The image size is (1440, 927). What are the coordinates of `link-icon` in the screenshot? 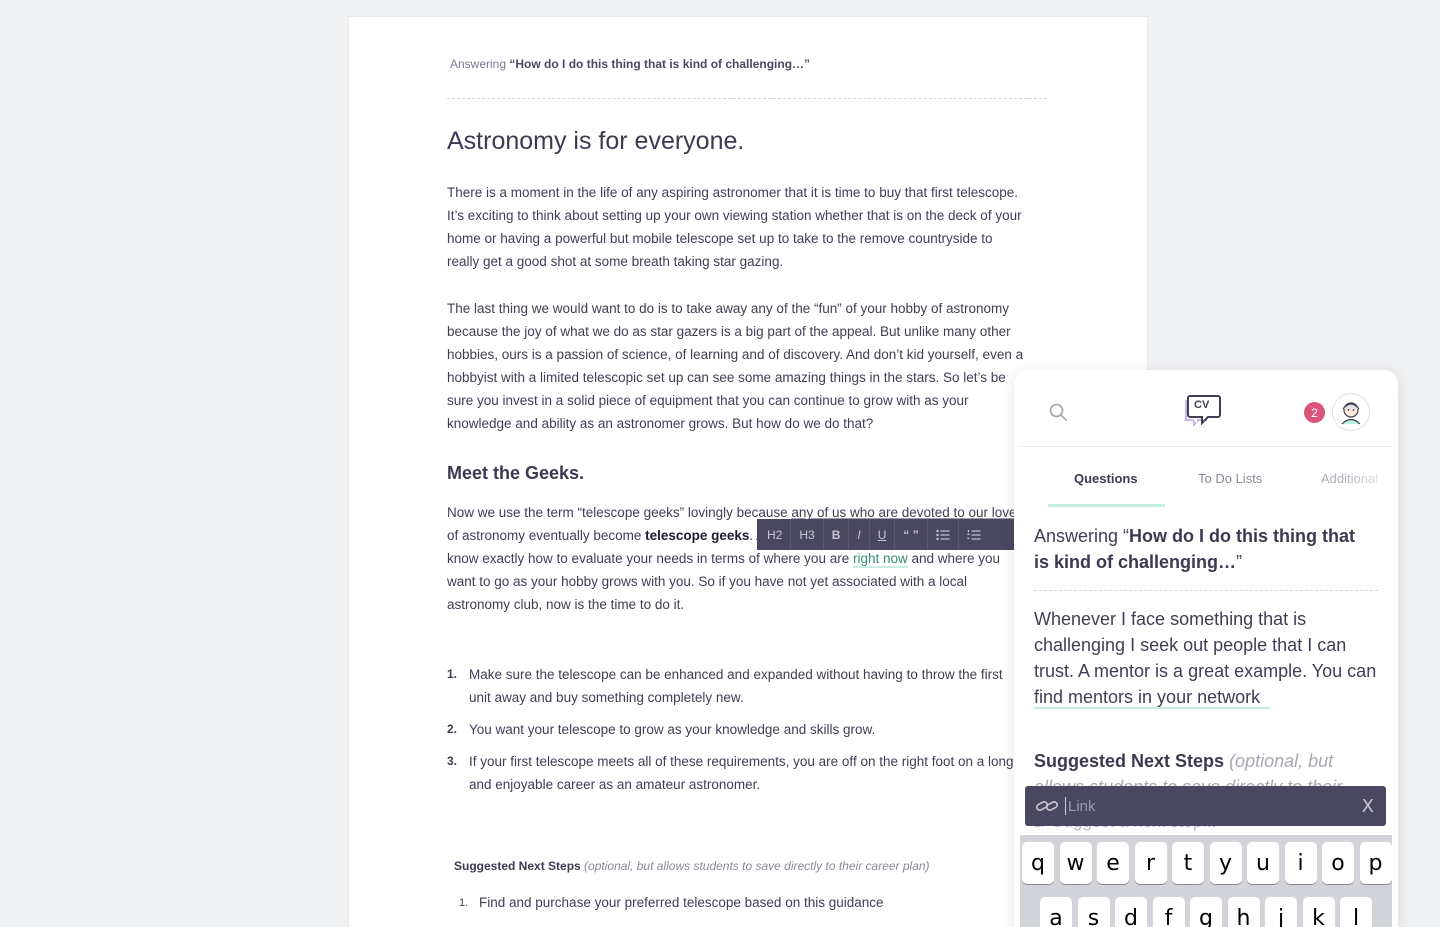 It's located at (1047, 806).